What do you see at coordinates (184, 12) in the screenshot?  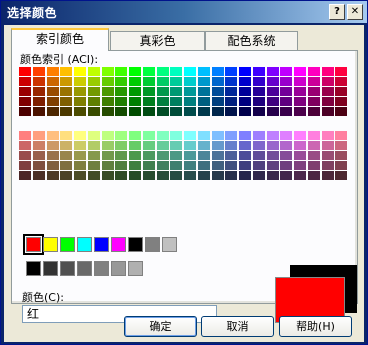 I see `title-bar: 选择颜色 ? ✕` at bounding box center [184, 12].